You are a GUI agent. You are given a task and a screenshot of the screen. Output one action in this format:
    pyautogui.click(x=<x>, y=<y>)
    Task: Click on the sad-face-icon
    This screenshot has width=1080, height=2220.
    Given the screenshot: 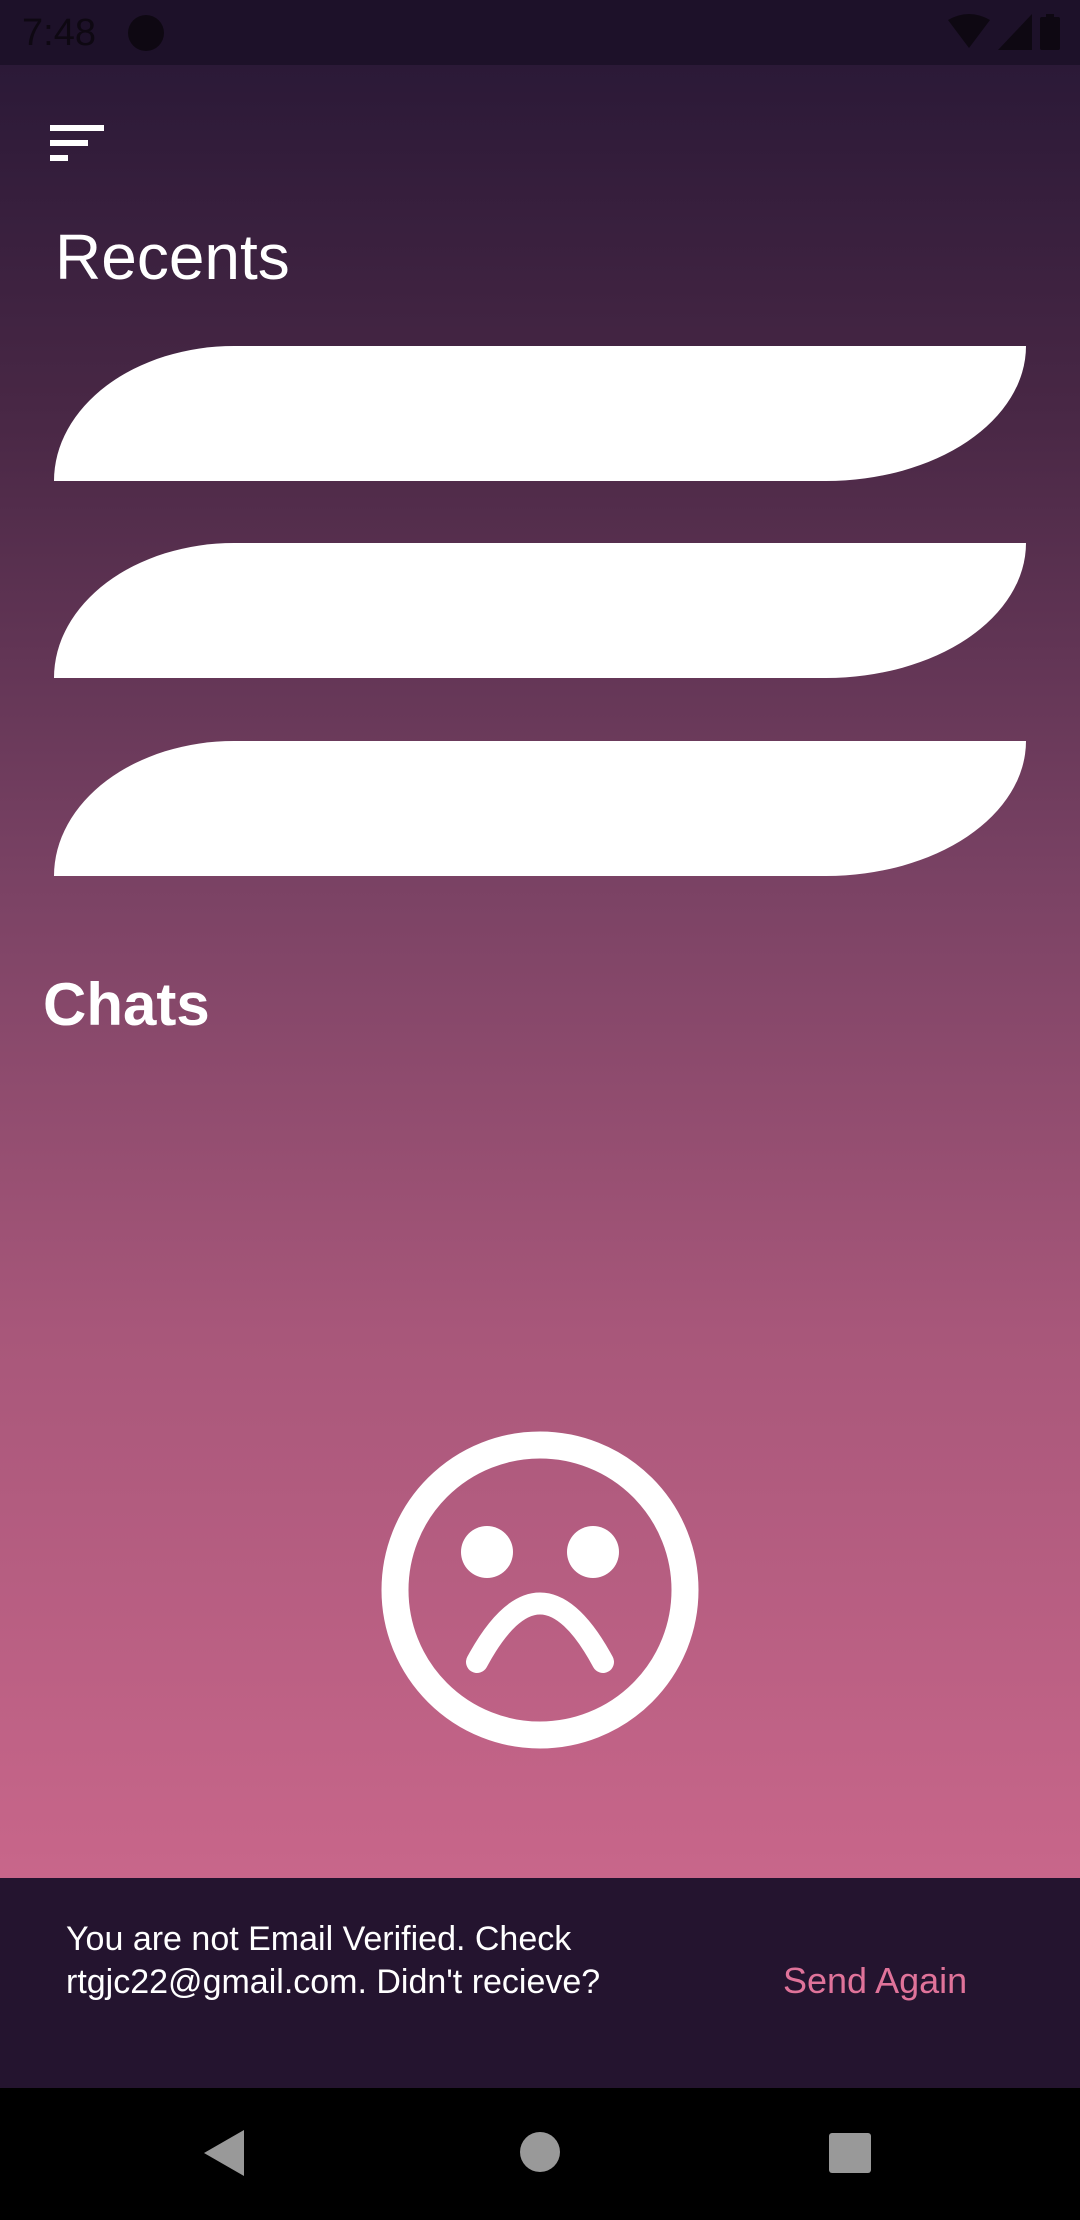 What is the action you would take?
    pyautogui.click(x=540, y=1590)
    